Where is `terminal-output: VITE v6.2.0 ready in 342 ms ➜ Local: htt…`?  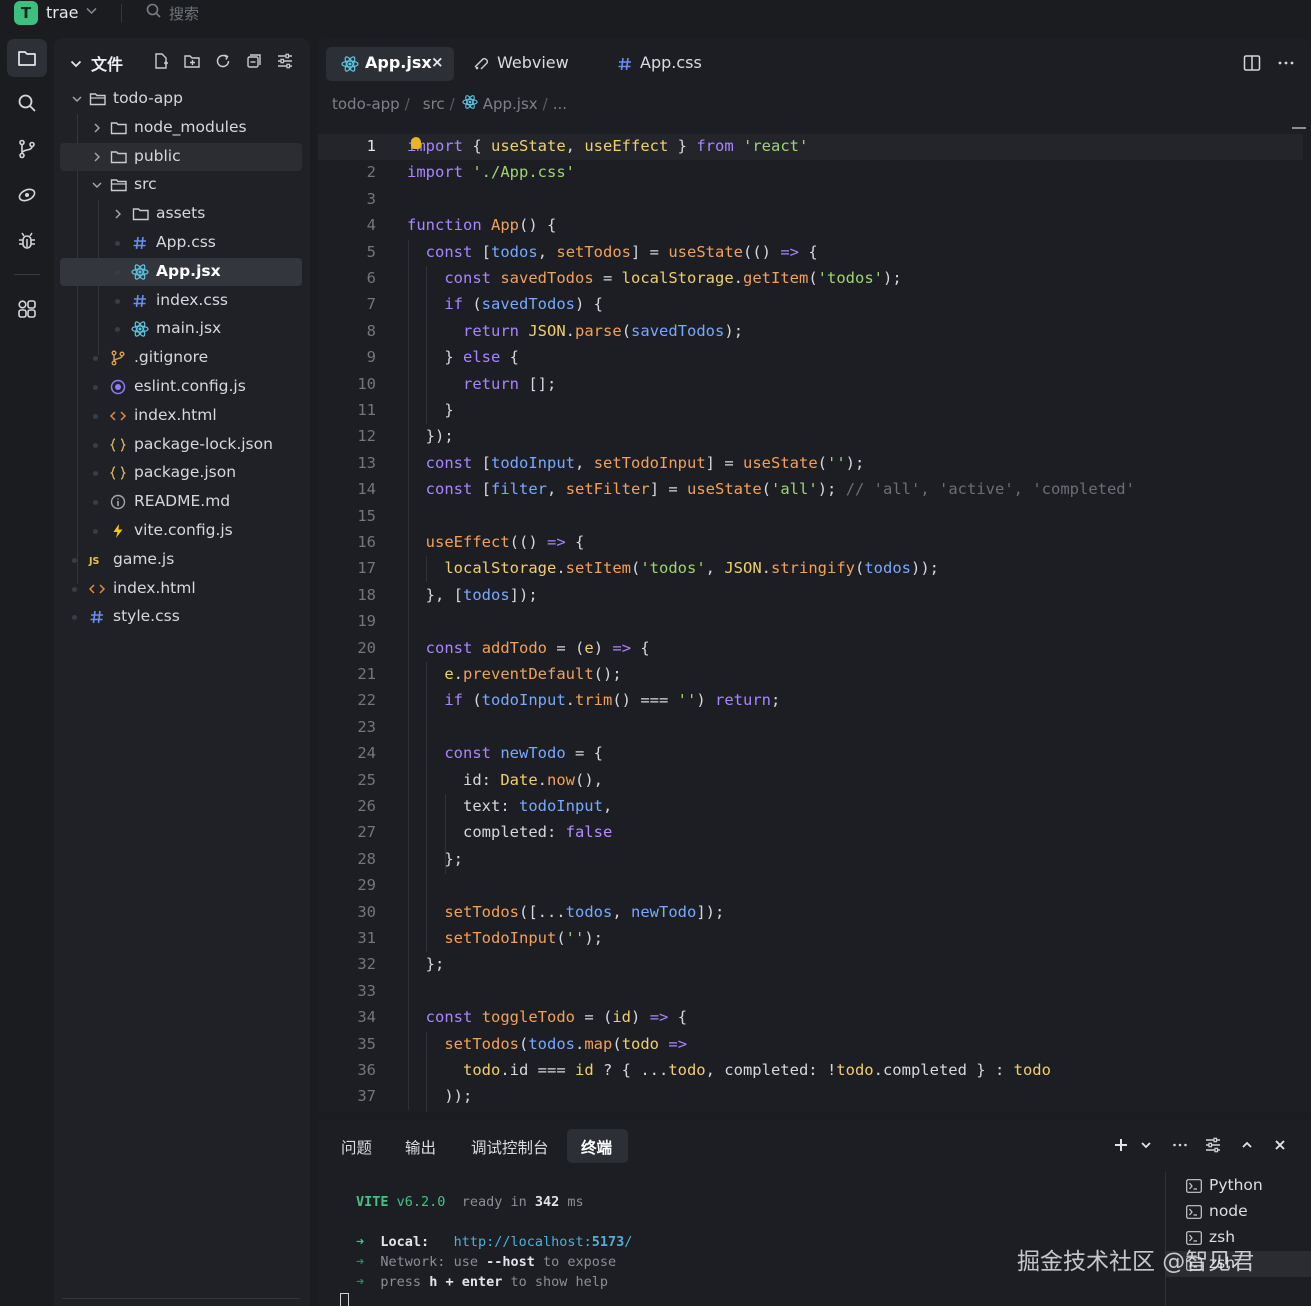 terminal-output: VITE v6.2.0 ready in 342 ms ➜ Local: htt… is located at coordinates (494, 1242).